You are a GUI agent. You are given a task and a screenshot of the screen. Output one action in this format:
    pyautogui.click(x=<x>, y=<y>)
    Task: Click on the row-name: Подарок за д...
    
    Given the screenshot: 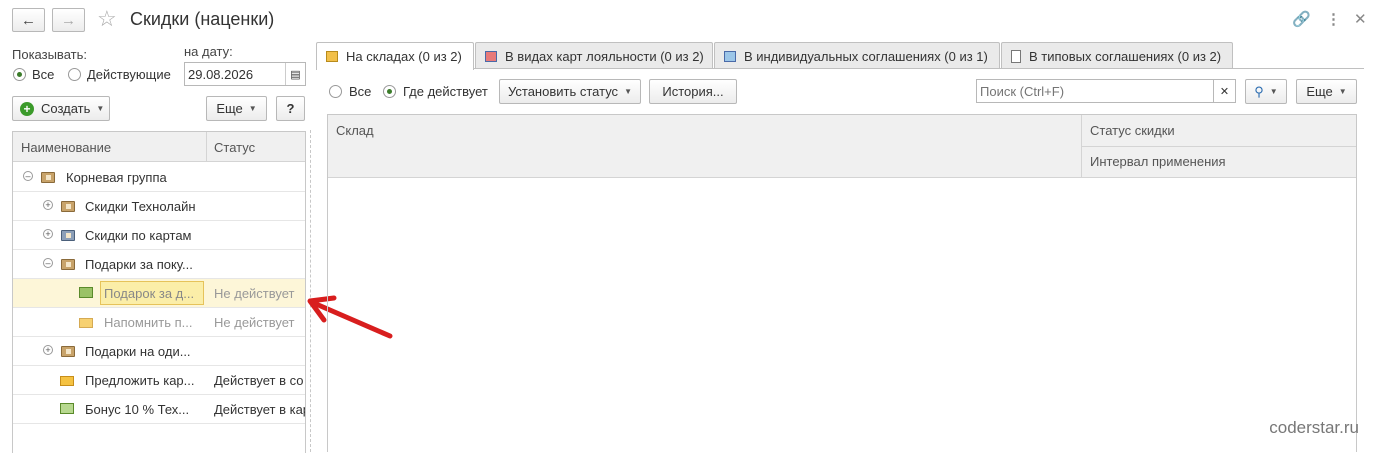 What is the action you would take?
    pyautogui.click(x=149, y=293)
    